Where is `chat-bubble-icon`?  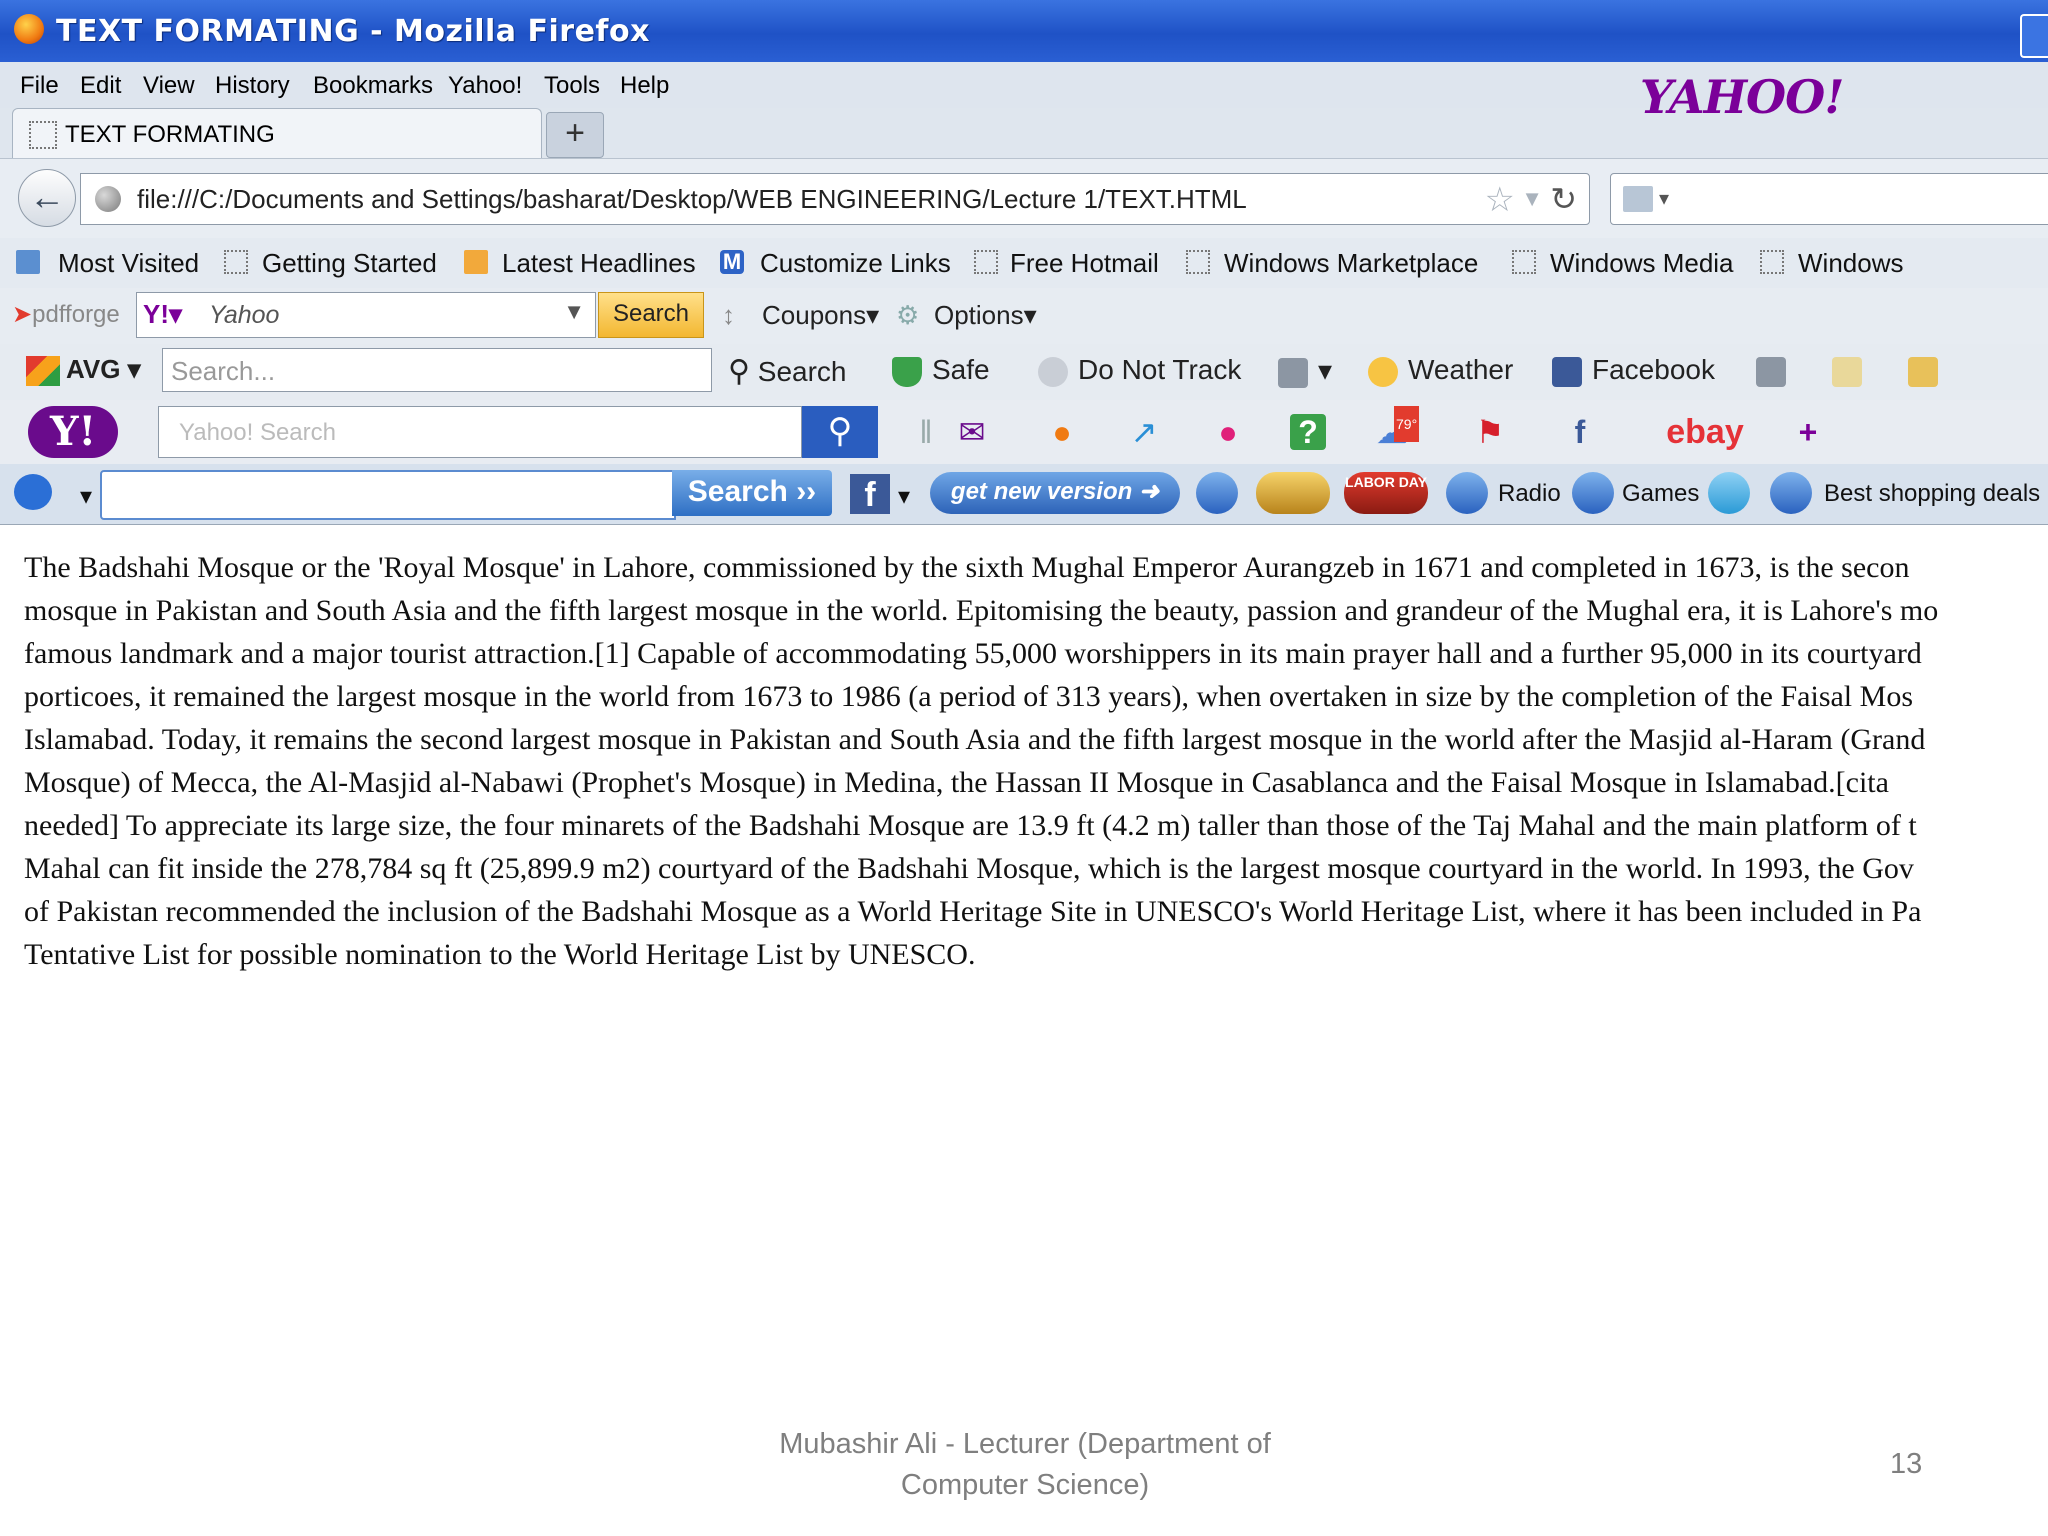
chat-bubble-icon is located at coordinates (33, 492).